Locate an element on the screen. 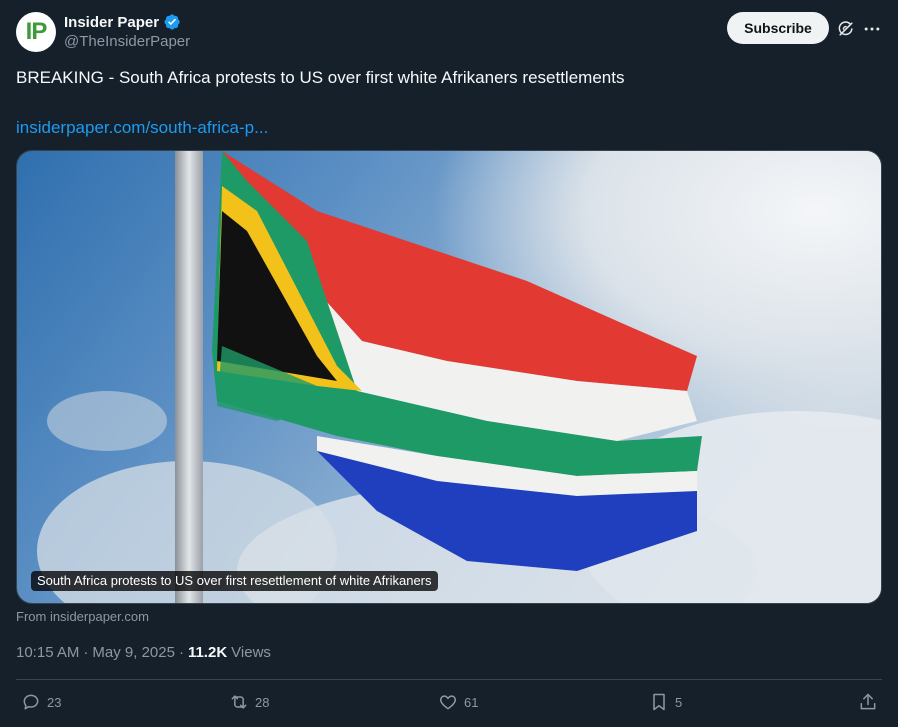  bookmark-button: 5 is located at coordinates (665, 702).